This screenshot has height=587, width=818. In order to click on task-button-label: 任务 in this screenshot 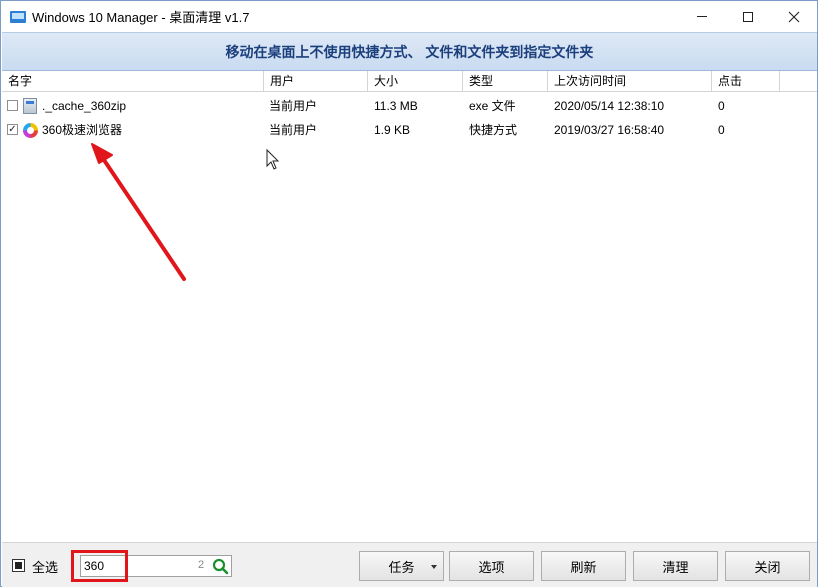, I will do `click(401, 567)`.